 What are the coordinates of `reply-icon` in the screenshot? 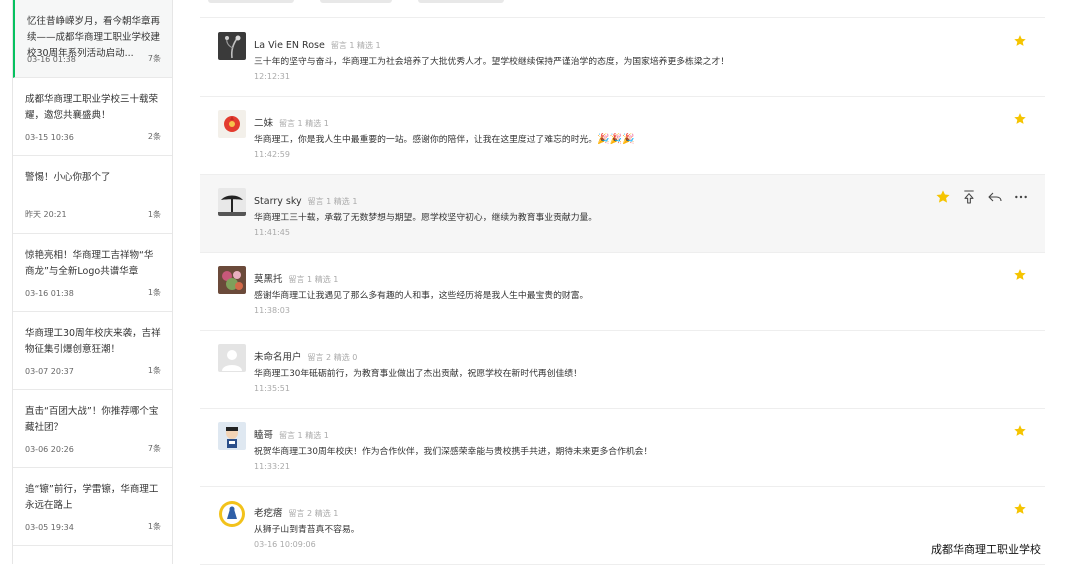 It's located at (995, 197).